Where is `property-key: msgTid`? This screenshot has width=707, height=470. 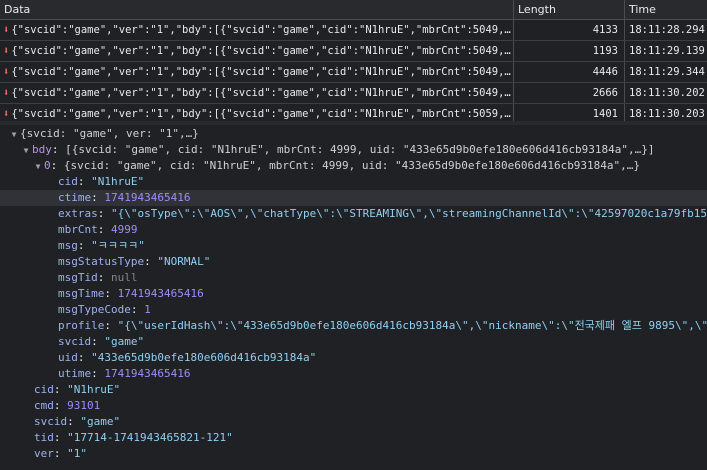 property-key: msgTid is located at coordinates (78, 277).